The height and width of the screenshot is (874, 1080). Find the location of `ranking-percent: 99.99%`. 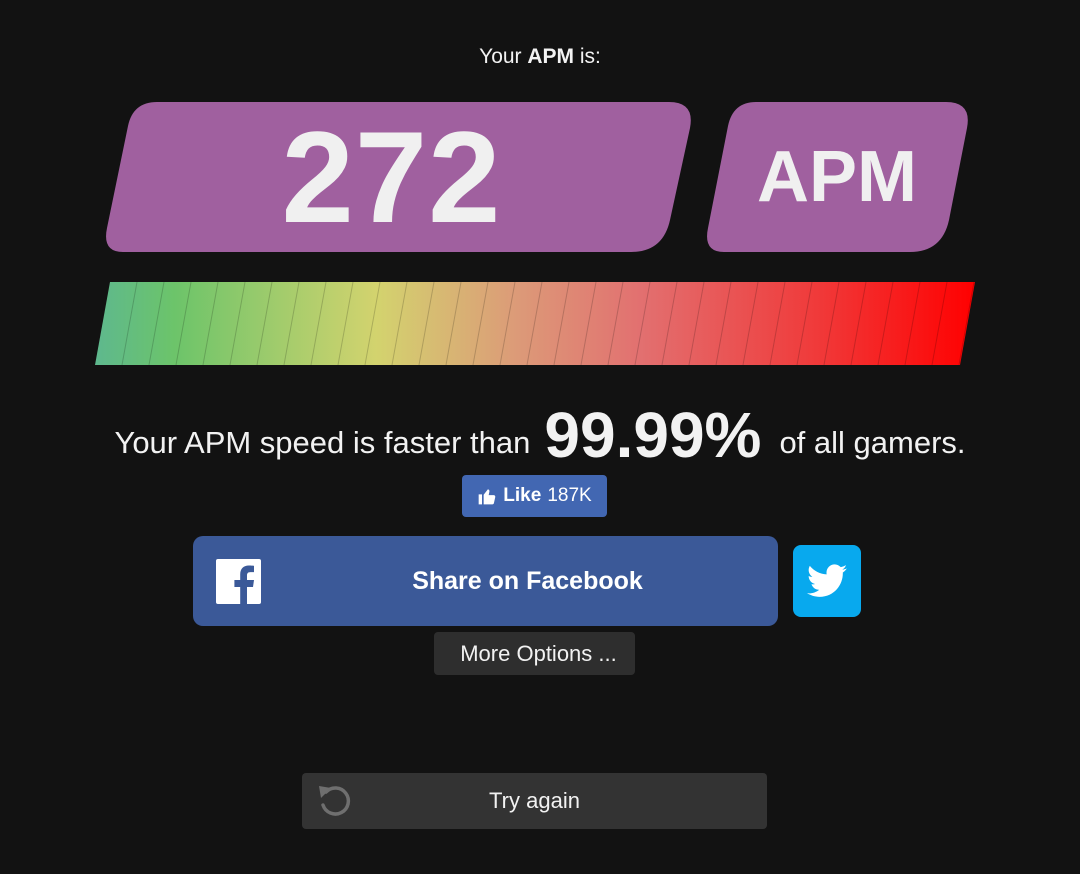

ranking-percent: 99.99% is located at coordinates (653, 435).